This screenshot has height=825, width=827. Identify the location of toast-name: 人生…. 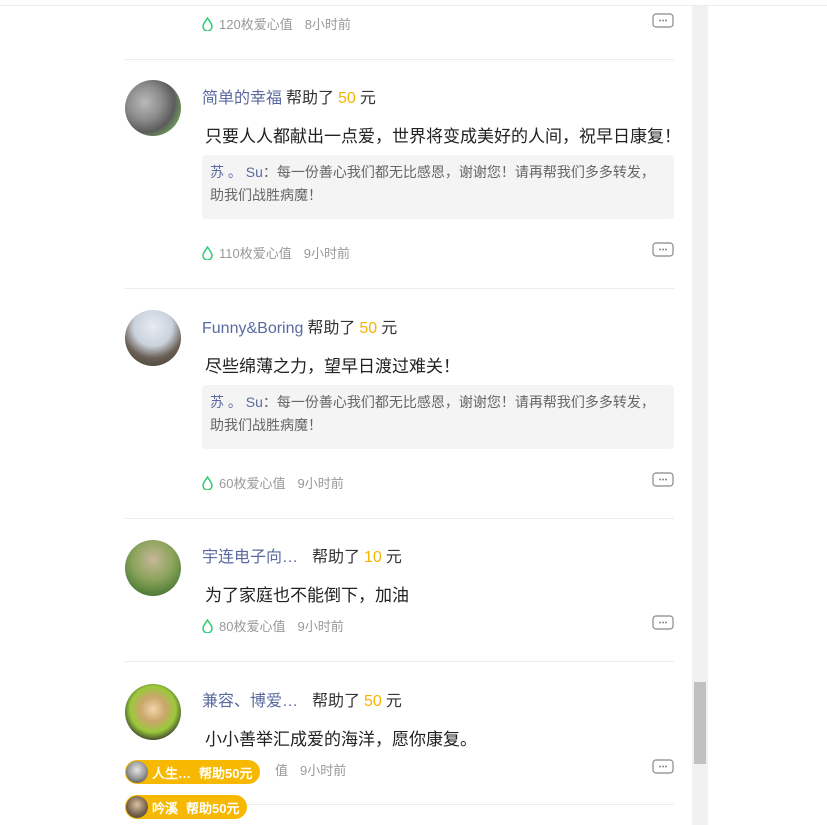
(172, 773).